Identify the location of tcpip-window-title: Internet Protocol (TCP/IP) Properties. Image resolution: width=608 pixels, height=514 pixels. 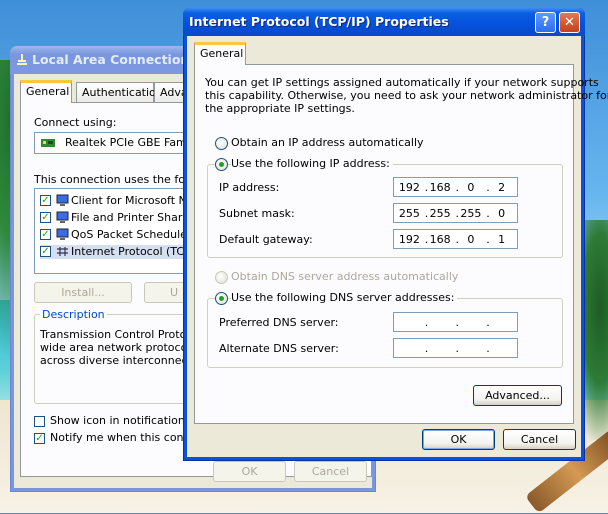
(319, 21).